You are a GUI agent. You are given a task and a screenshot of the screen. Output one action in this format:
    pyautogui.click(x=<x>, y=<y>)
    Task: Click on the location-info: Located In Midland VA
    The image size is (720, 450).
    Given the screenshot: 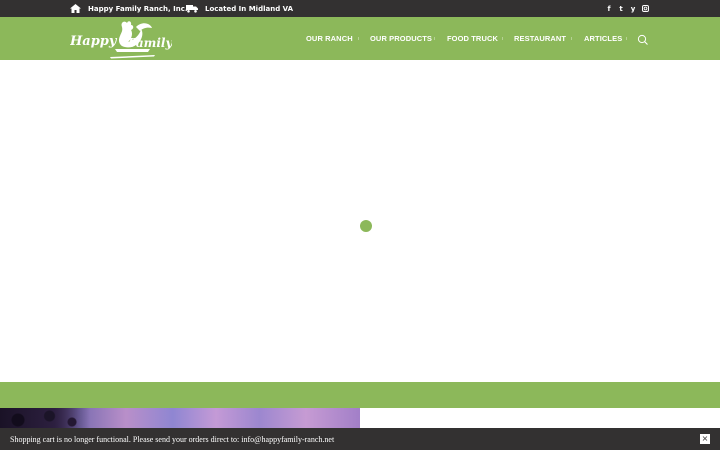 What is the action you would take?
    pyautogui.click(x=239, y=8)
    